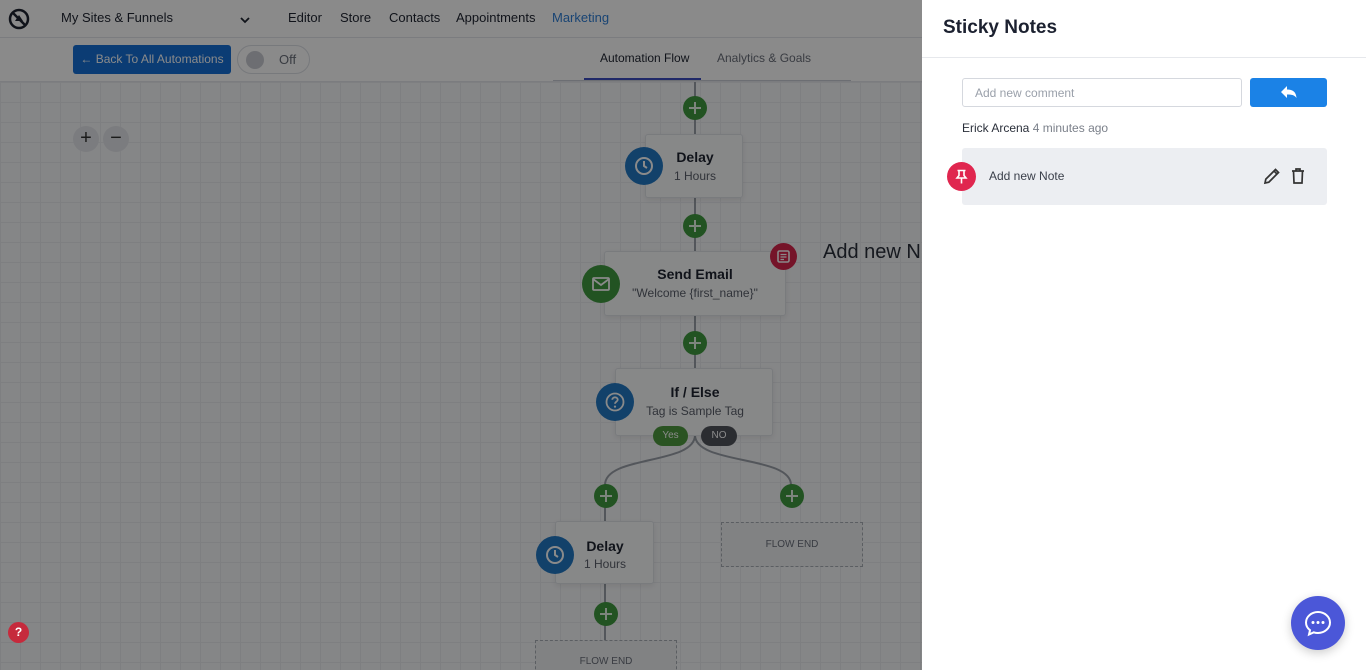 This screenshot has width=1366, height=670. I want to click on reply-icon, so click(1289, 92).